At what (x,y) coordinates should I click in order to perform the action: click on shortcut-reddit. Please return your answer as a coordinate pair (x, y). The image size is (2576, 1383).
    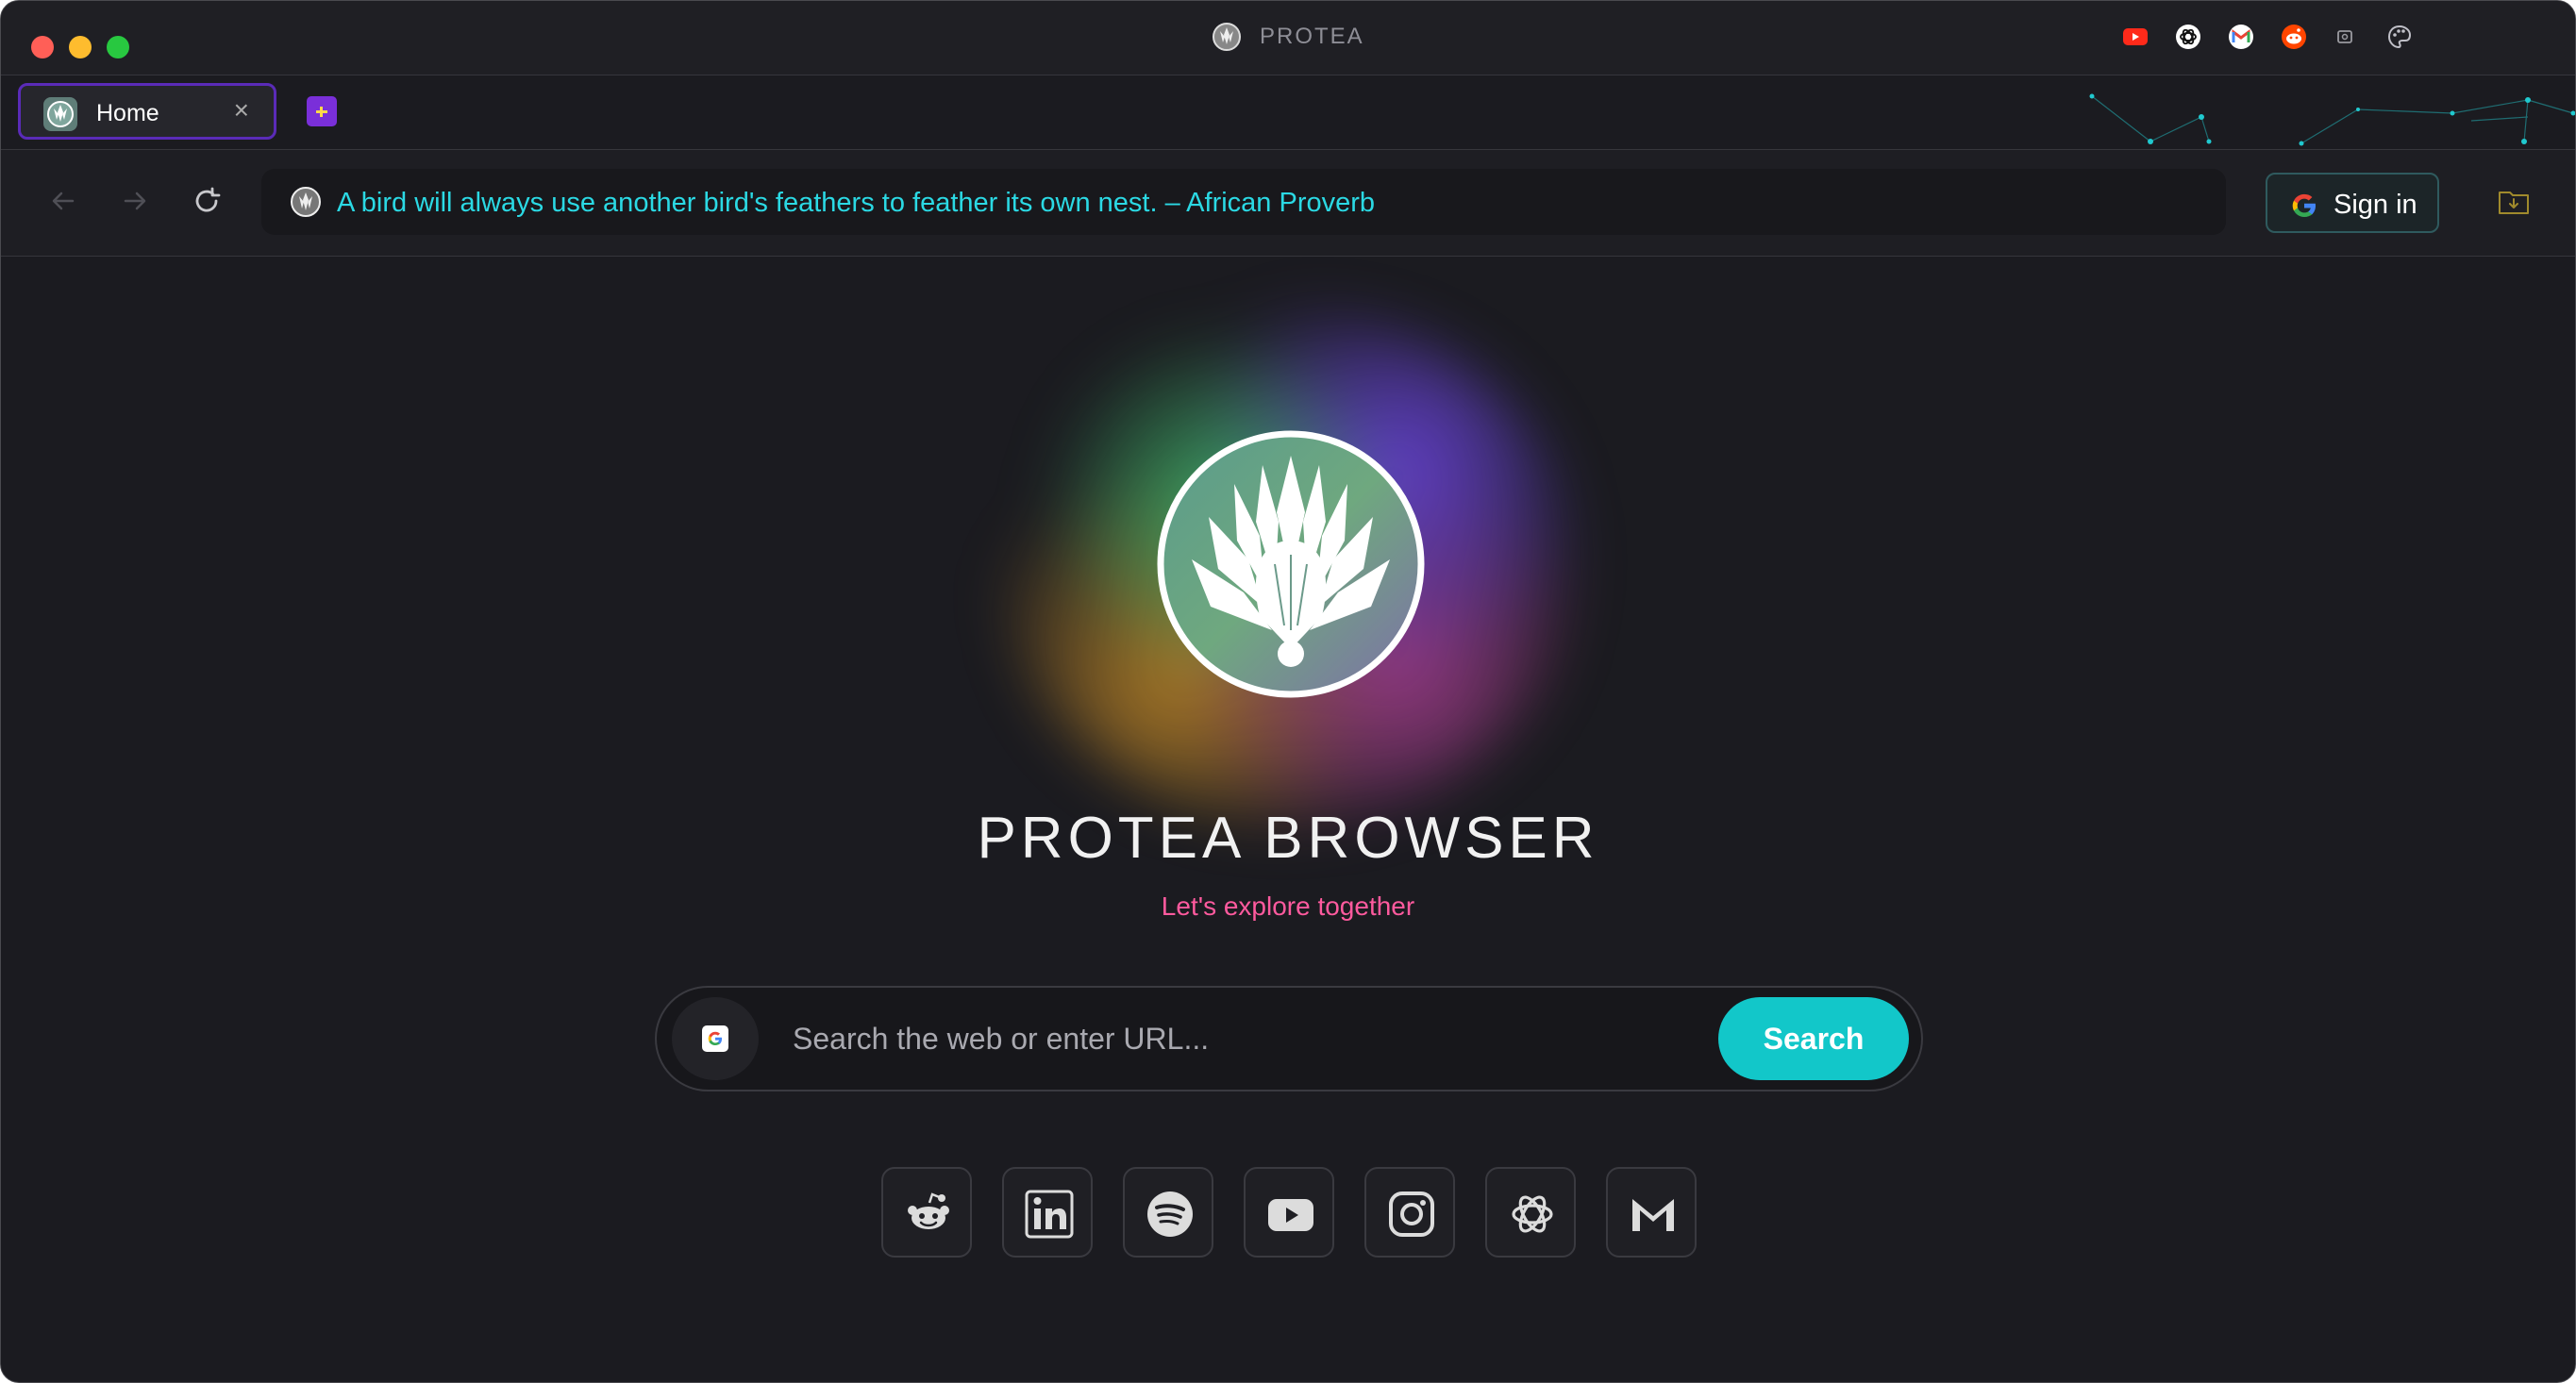
    Looking at the image, I should click on (926, 1212).